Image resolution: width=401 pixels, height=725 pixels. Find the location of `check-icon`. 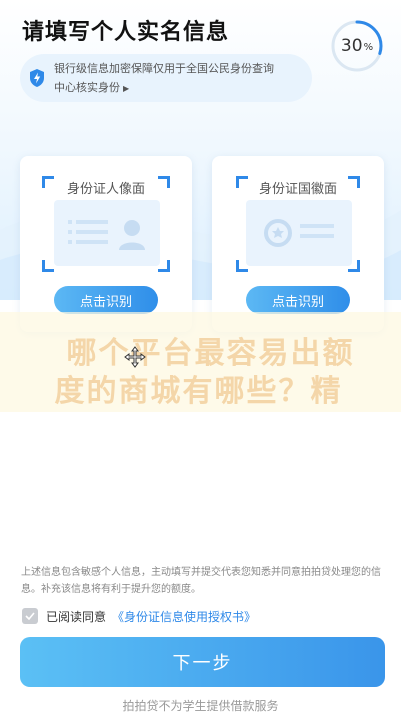

check-icon is located at coordinates (30, 616).